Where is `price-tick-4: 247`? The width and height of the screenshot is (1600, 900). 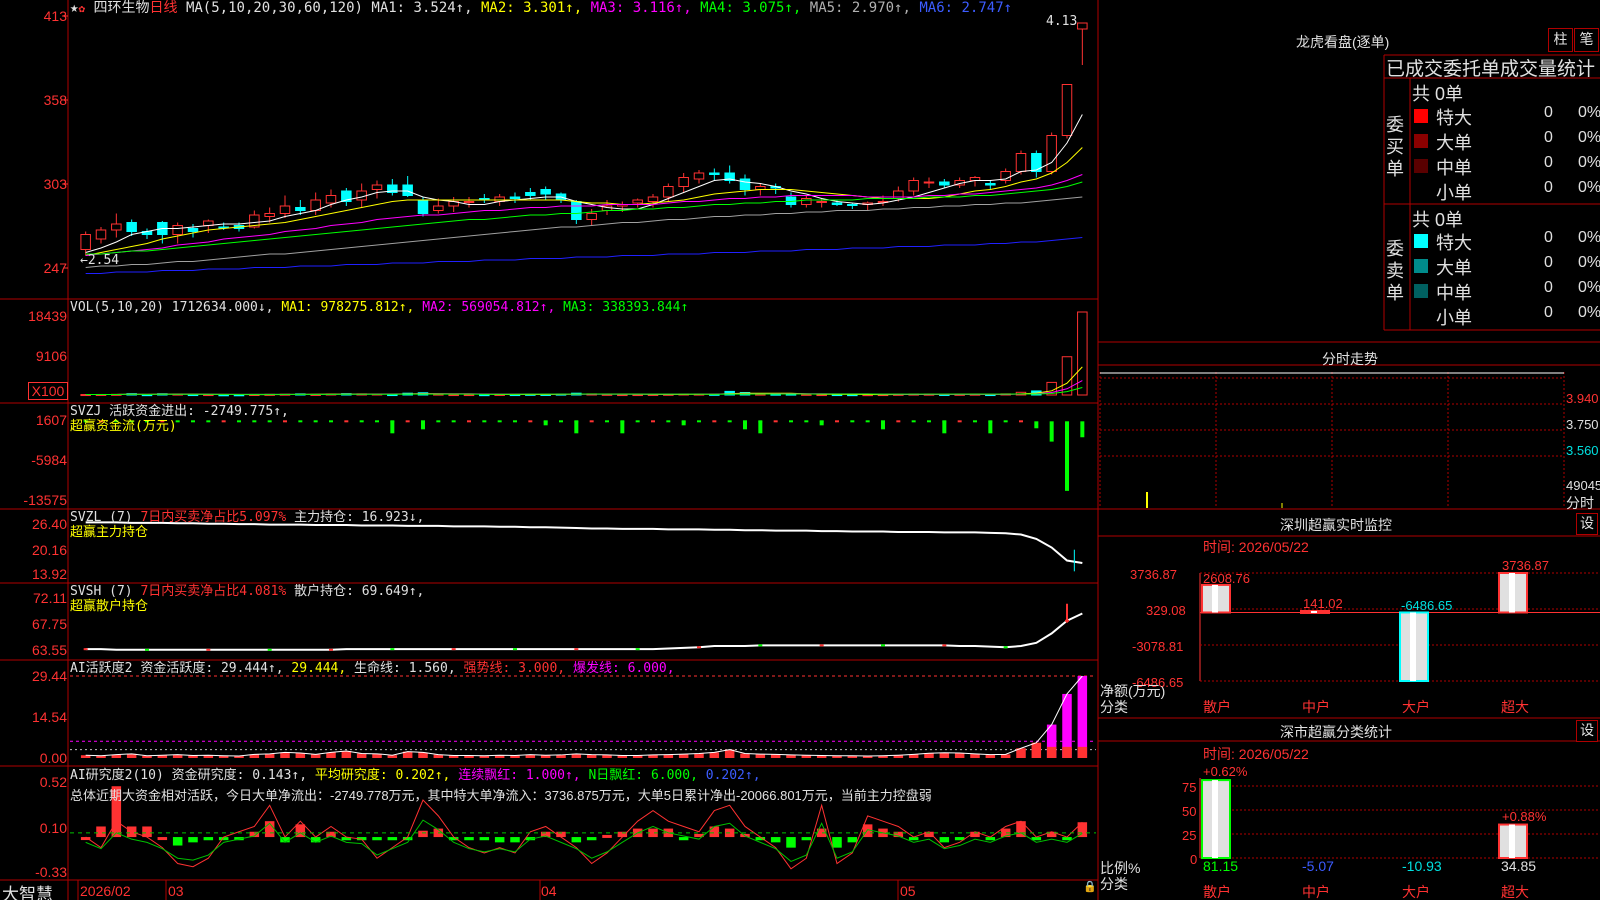 price-tick-4: 247 is located at coordinates (55, 268).